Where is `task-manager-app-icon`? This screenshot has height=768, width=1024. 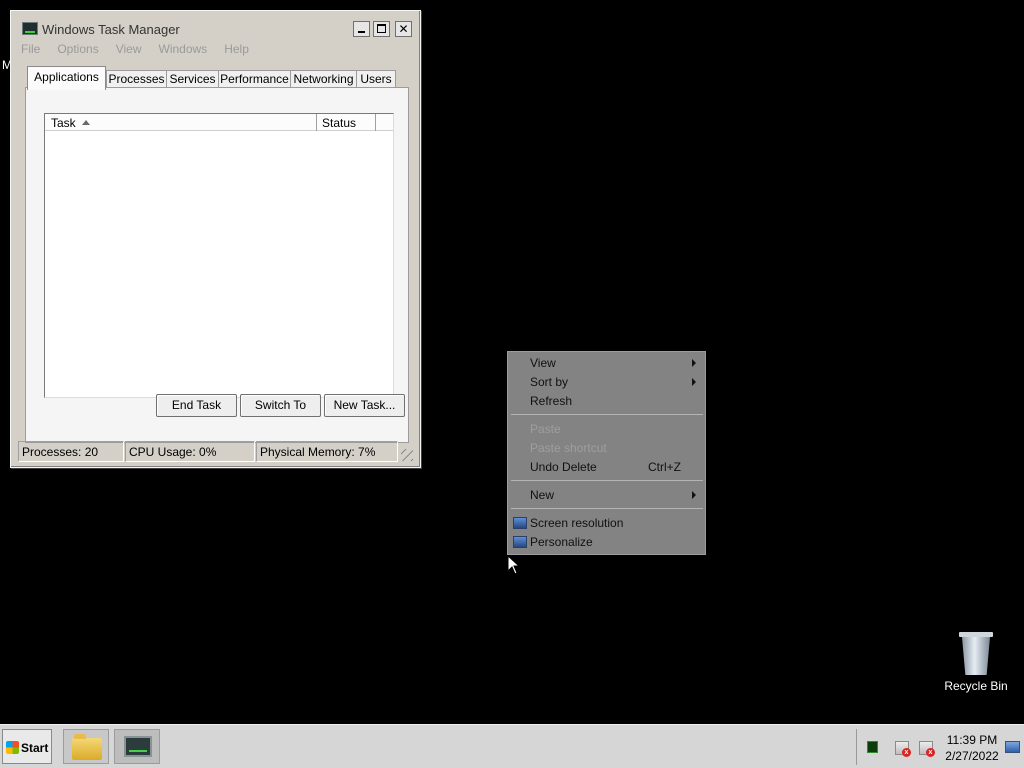 task-manager-app-icon is located at coordinates (30, 28).